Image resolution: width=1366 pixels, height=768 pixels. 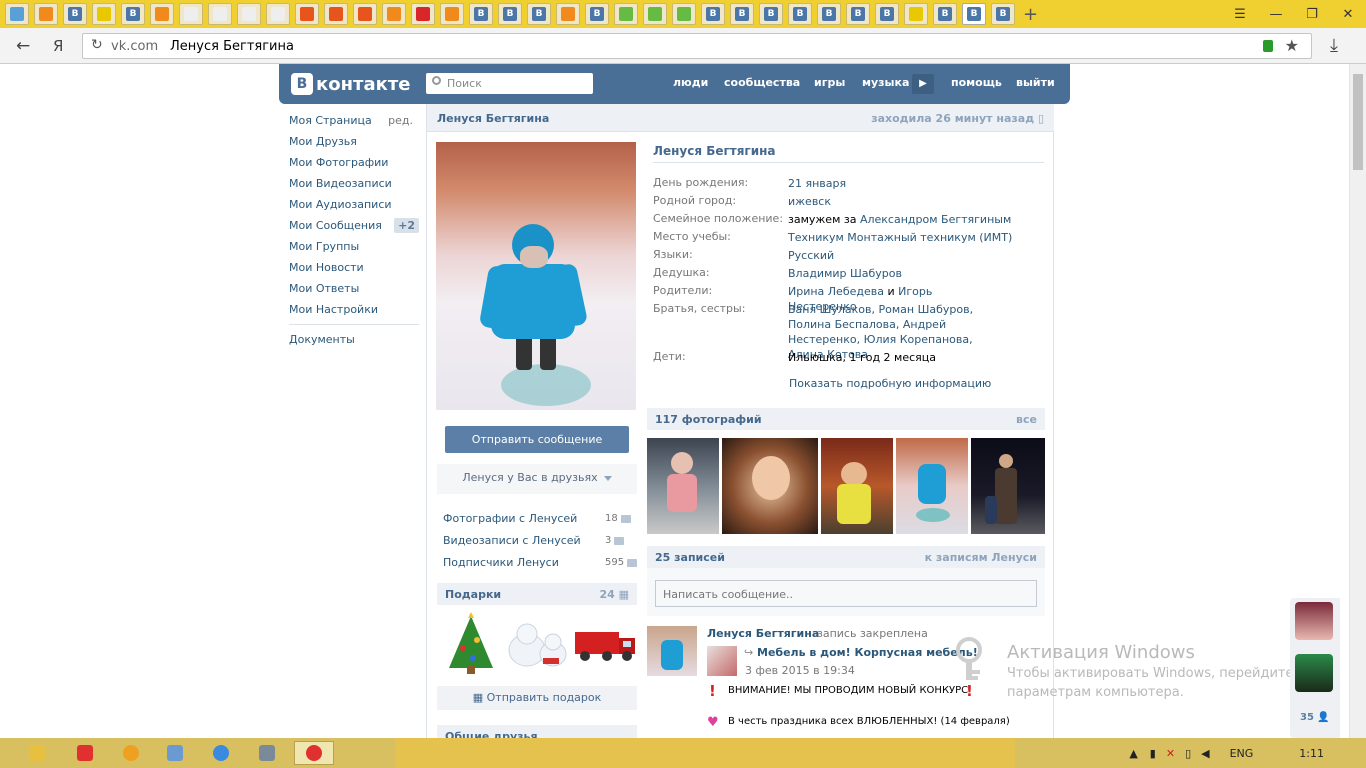 I want to click on info-languages: Русский, so click(x=893, y=255).